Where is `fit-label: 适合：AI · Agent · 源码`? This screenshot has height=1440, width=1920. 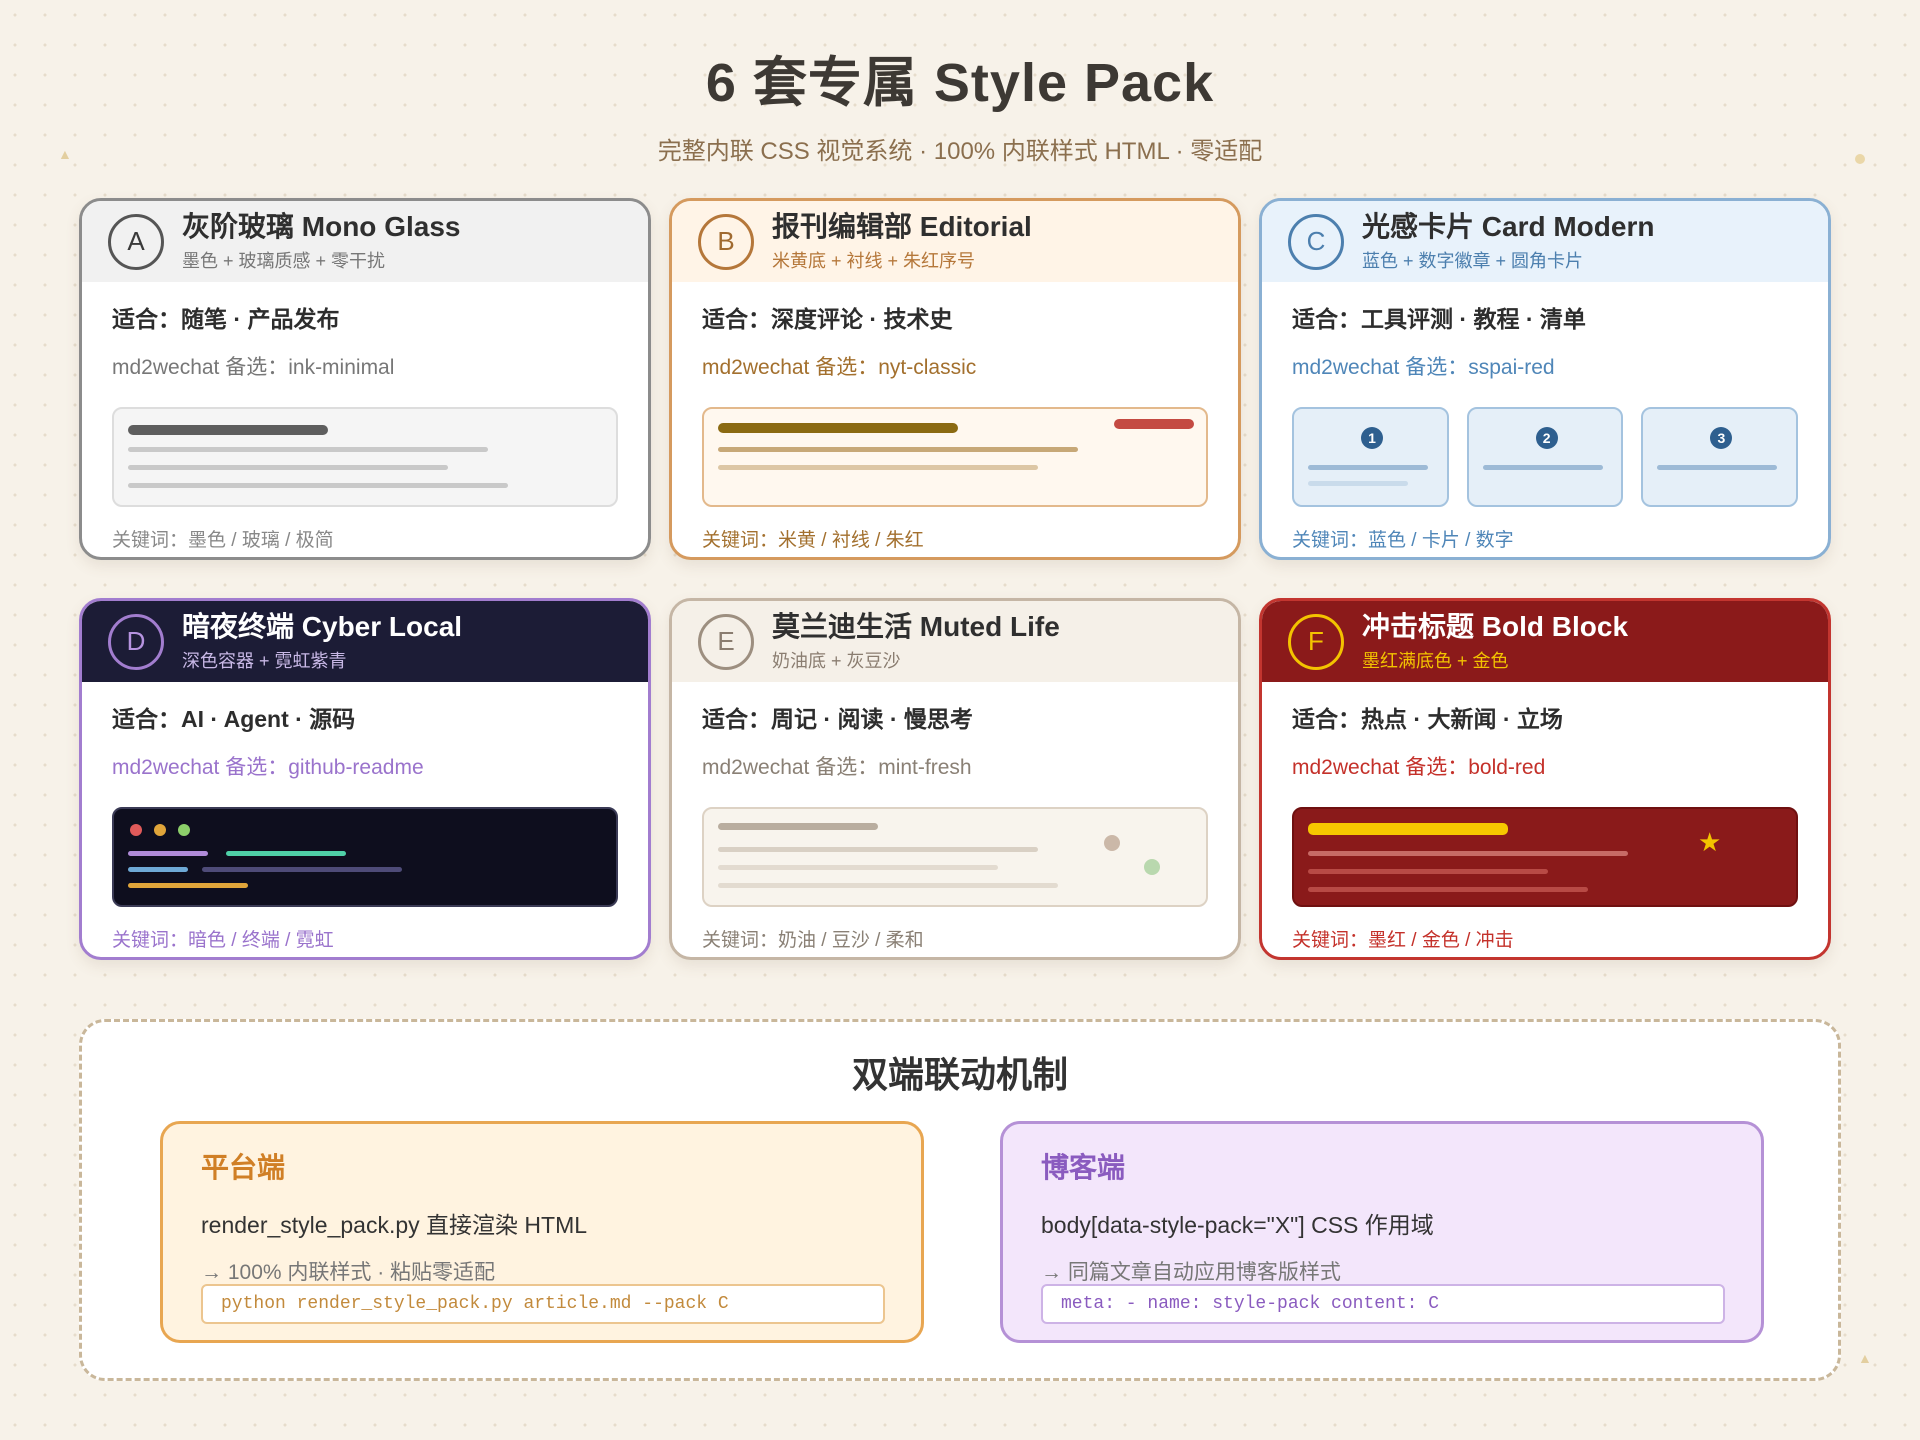
fit-label: 适合：AI · Agent · 源码 is located at coordinates (234, 719).